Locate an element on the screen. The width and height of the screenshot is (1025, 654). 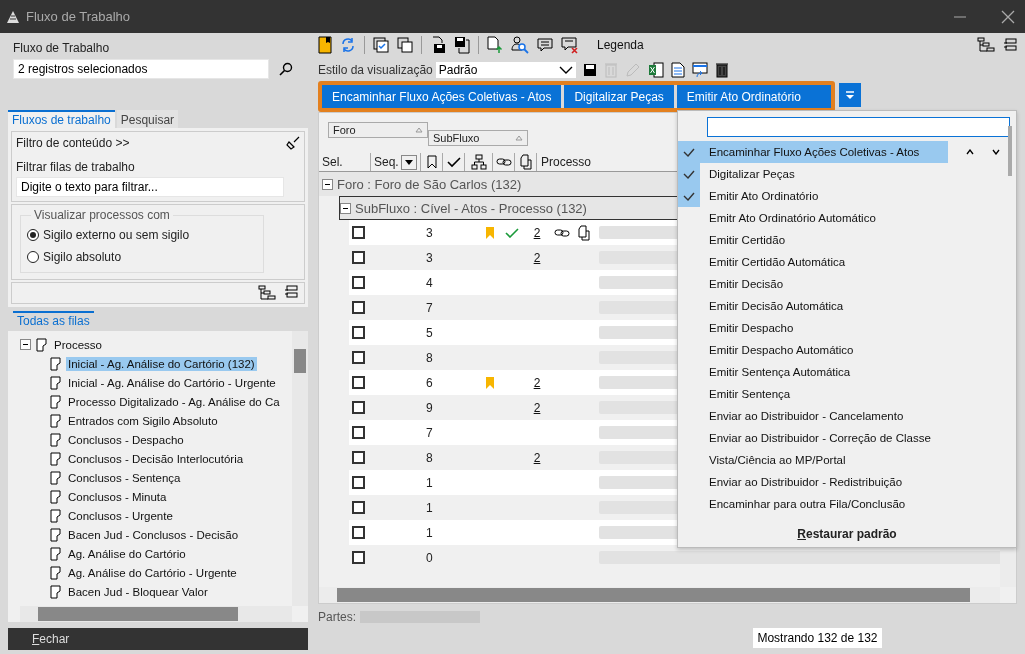
filter-label: Filtrar filas de trabalho is located at coordinates (76, 167).